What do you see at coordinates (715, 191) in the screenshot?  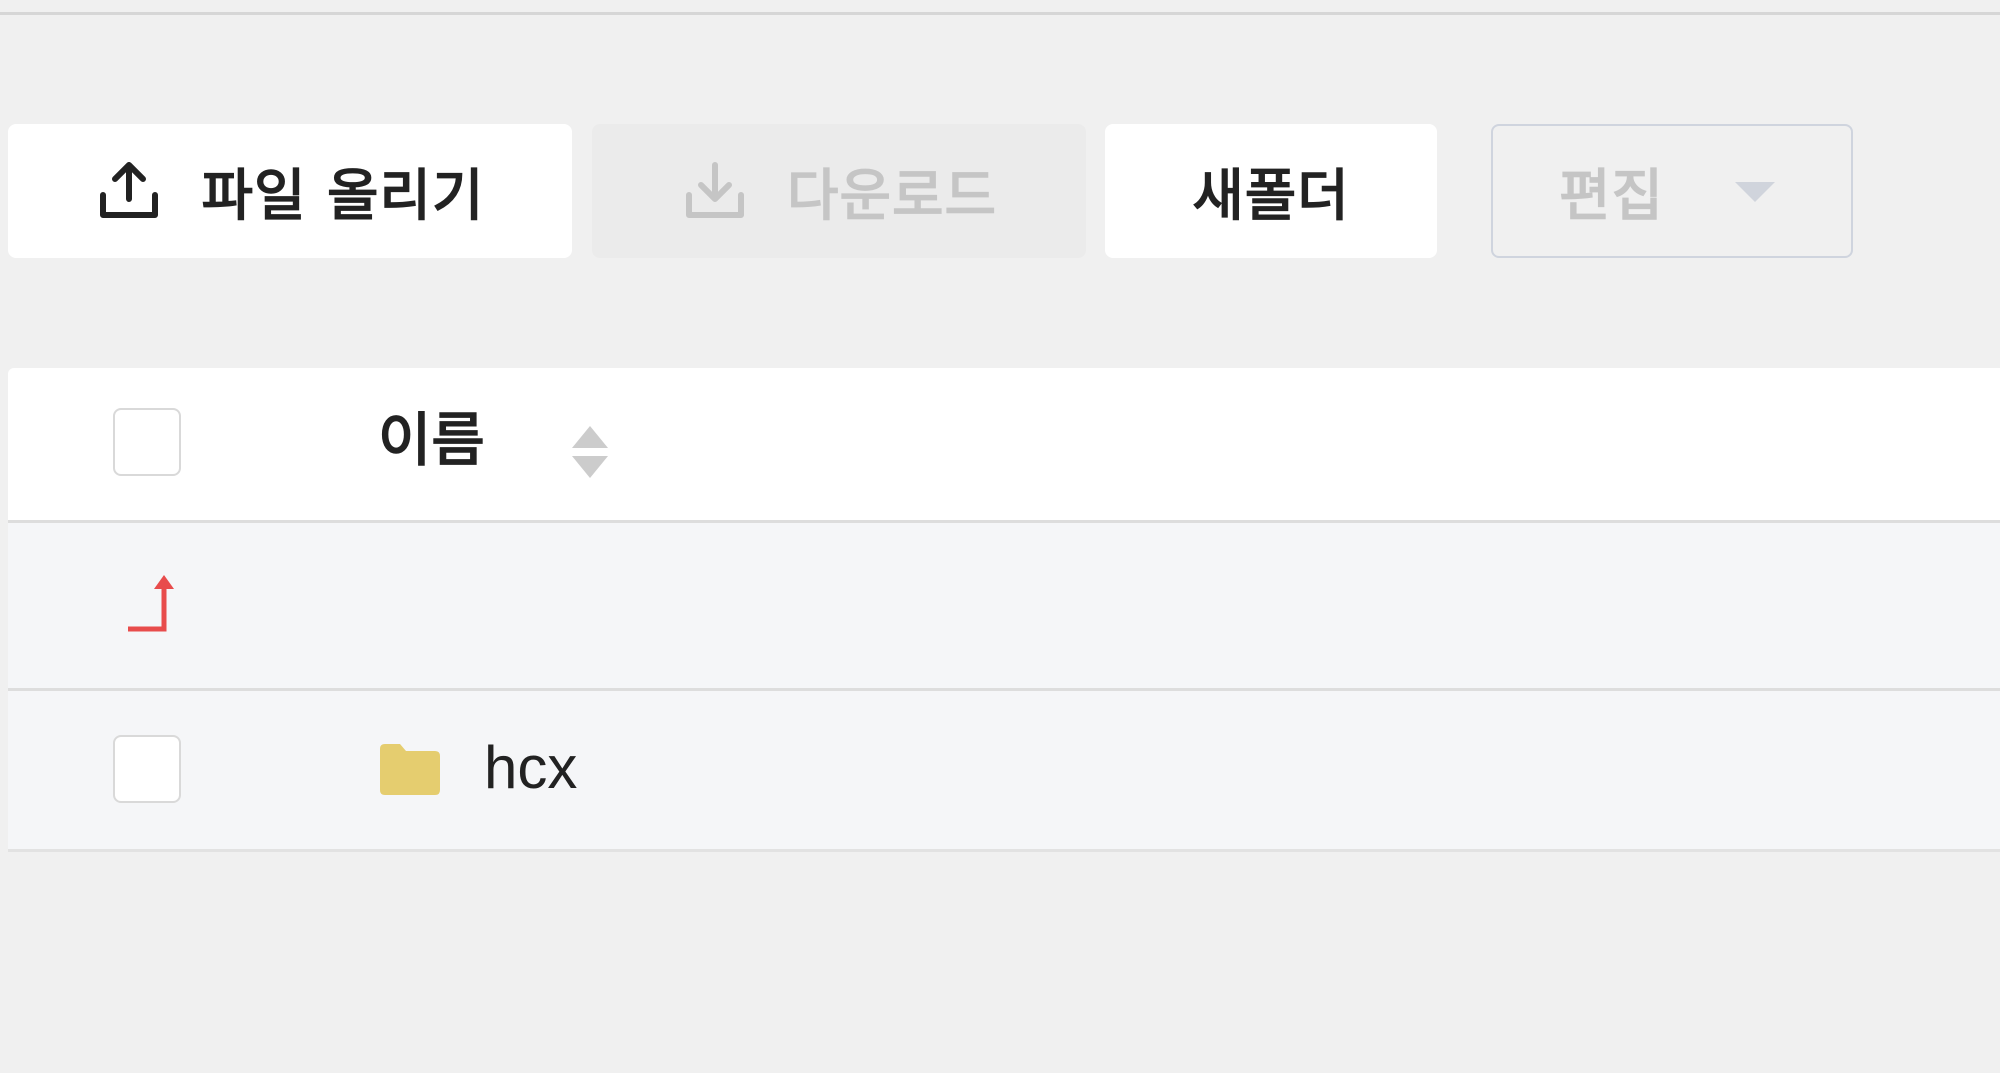 I see `download-icon` at bounding box center [715, 191].